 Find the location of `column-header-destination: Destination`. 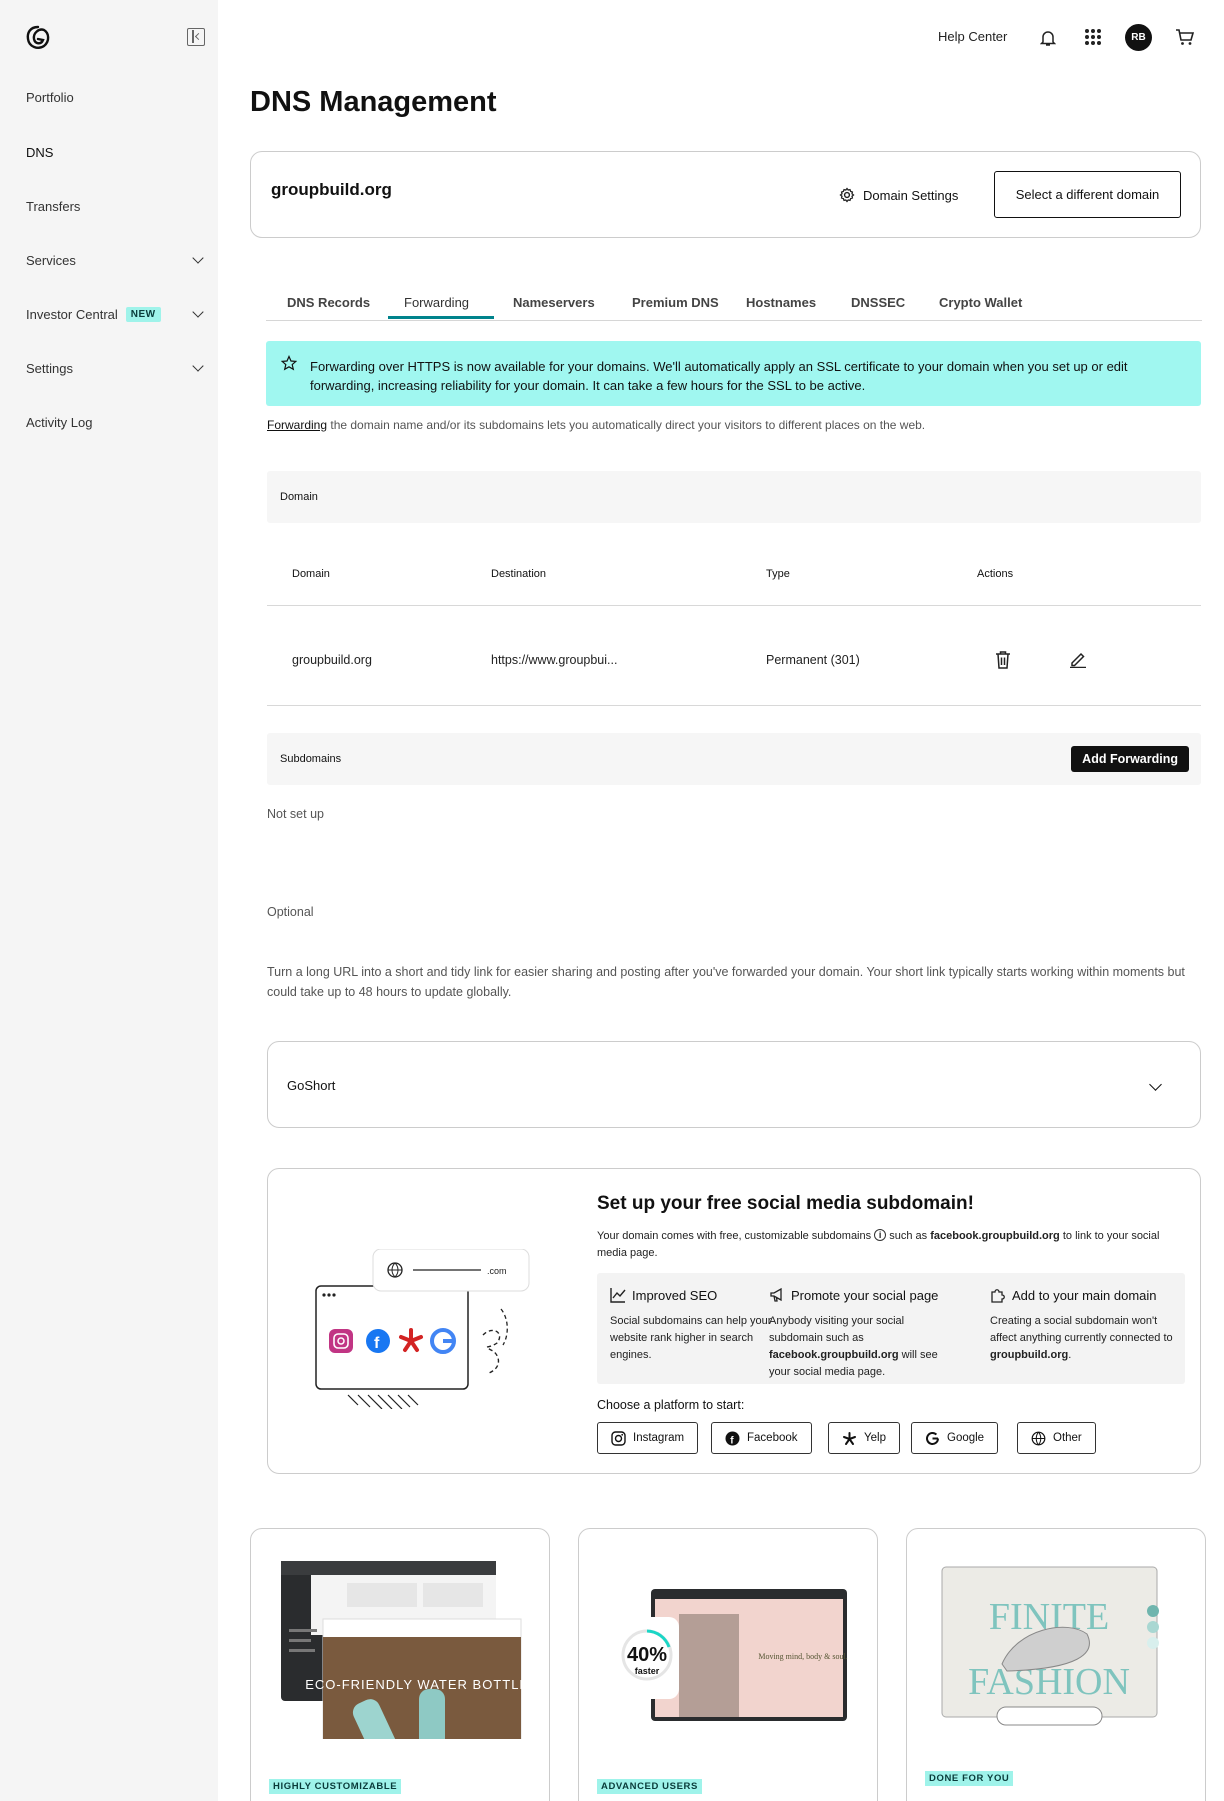

column-header-destination: Destination is located at coordinates (519, 574).